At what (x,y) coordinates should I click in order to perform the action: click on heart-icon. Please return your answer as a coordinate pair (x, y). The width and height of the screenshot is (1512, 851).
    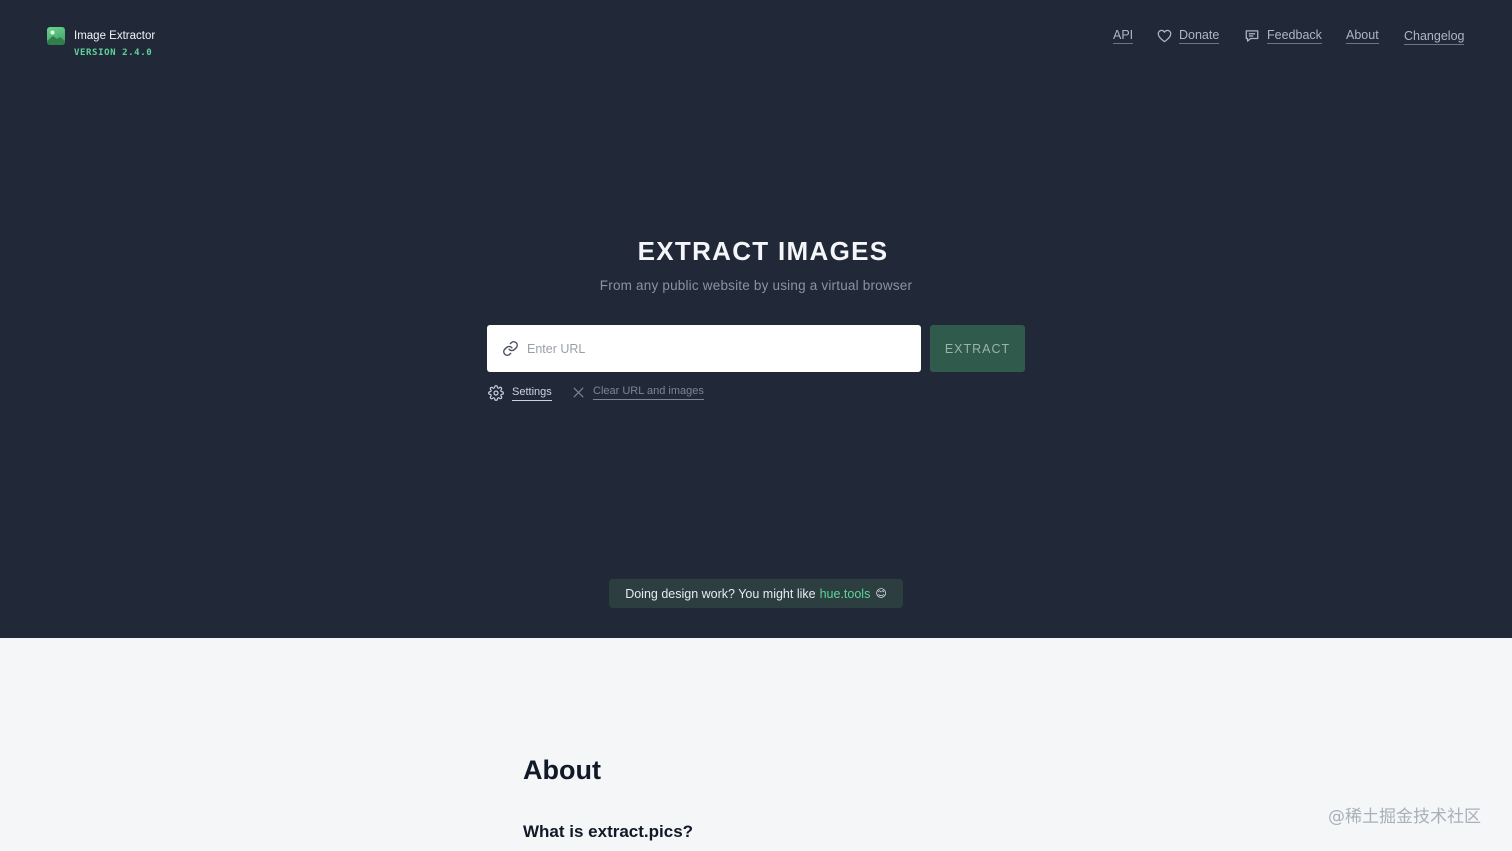
    Looking at the image, I should click on (1164, 36).